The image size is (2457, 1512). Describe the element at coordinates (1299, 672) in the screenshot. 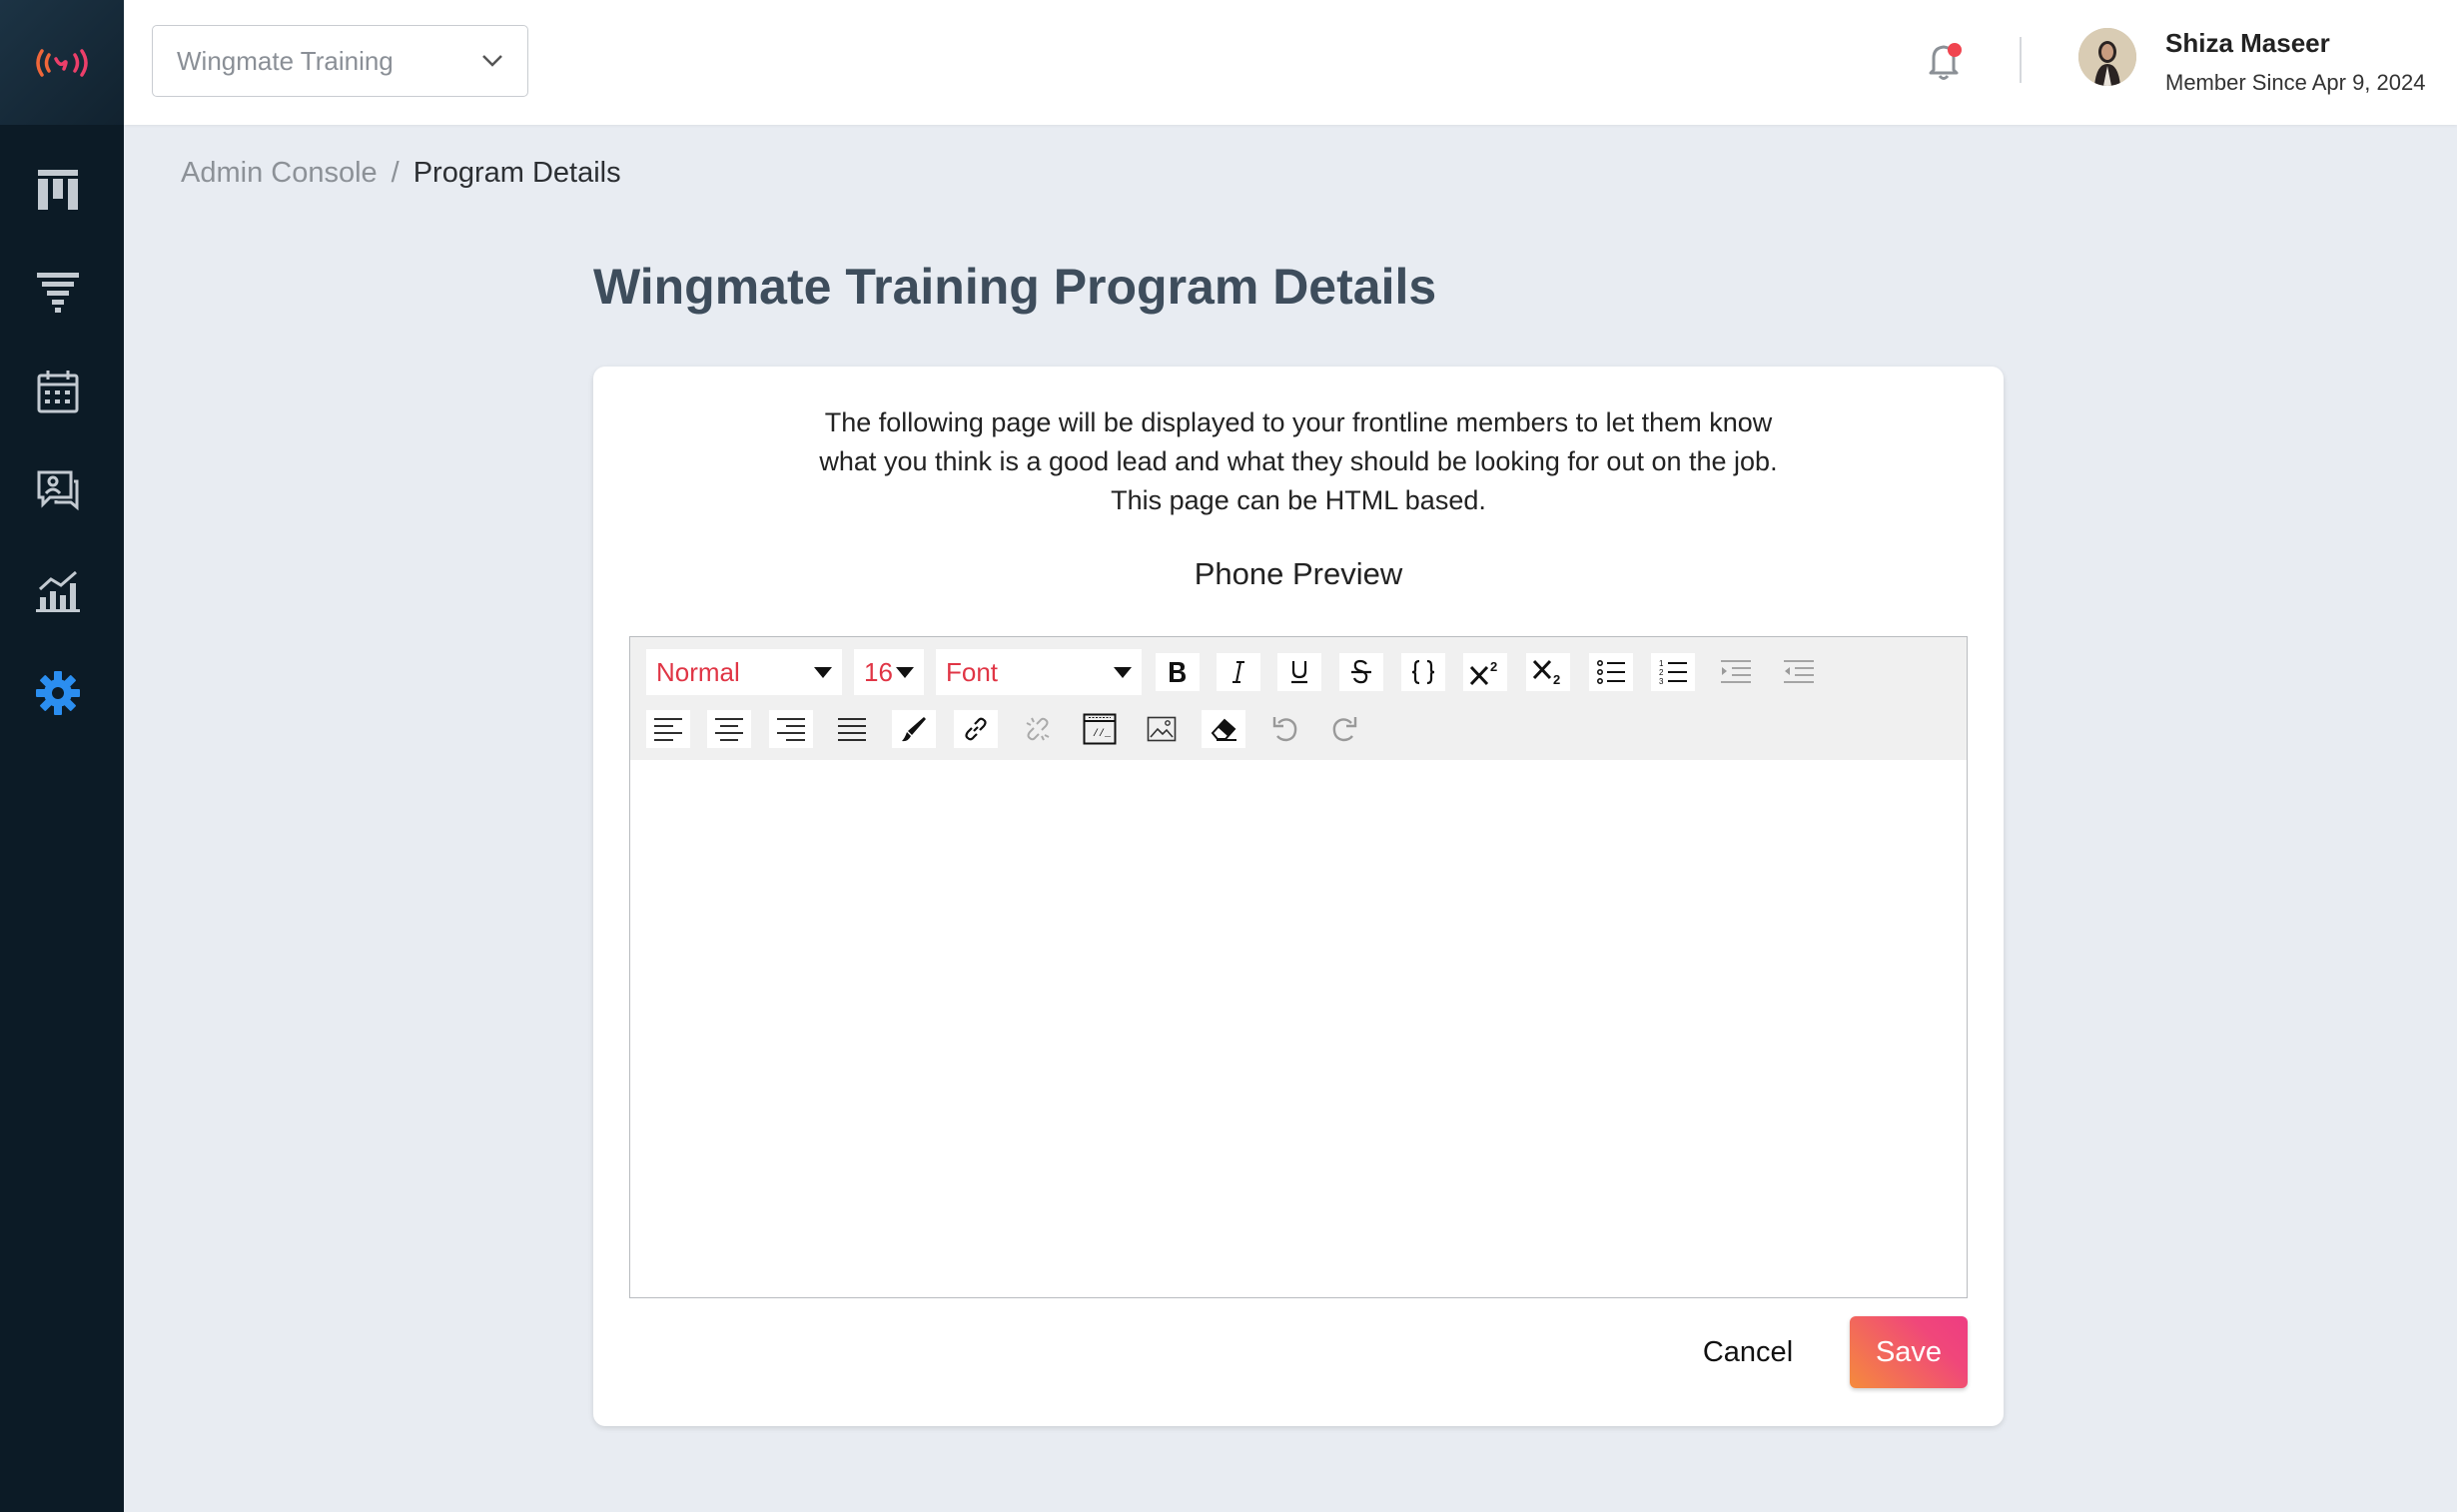

I see `underline-icon` at that location.